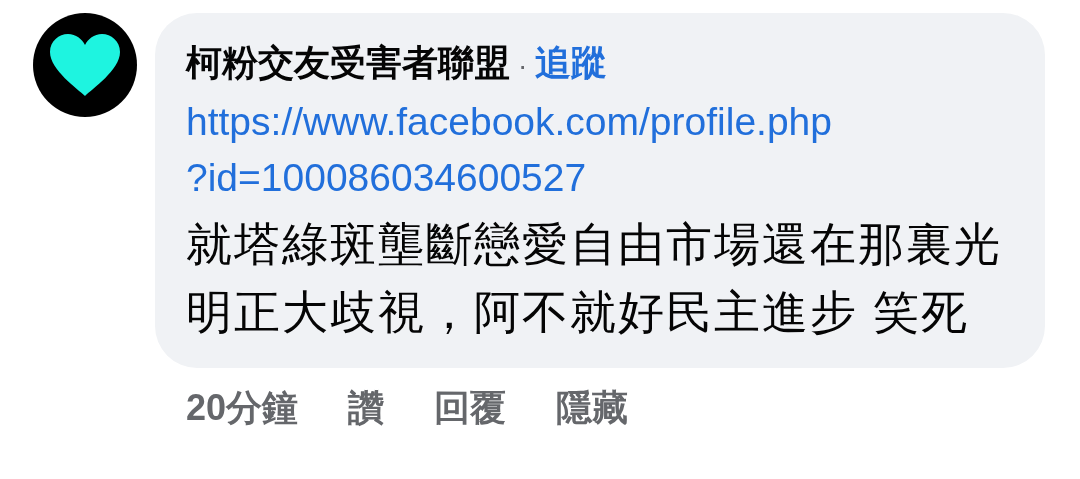 The image size is (1080, 479). What do you see at coordinates (242, 408) in the screenshot?
I see `timestamp: 20分鐘` at bounding box center [242, 408].